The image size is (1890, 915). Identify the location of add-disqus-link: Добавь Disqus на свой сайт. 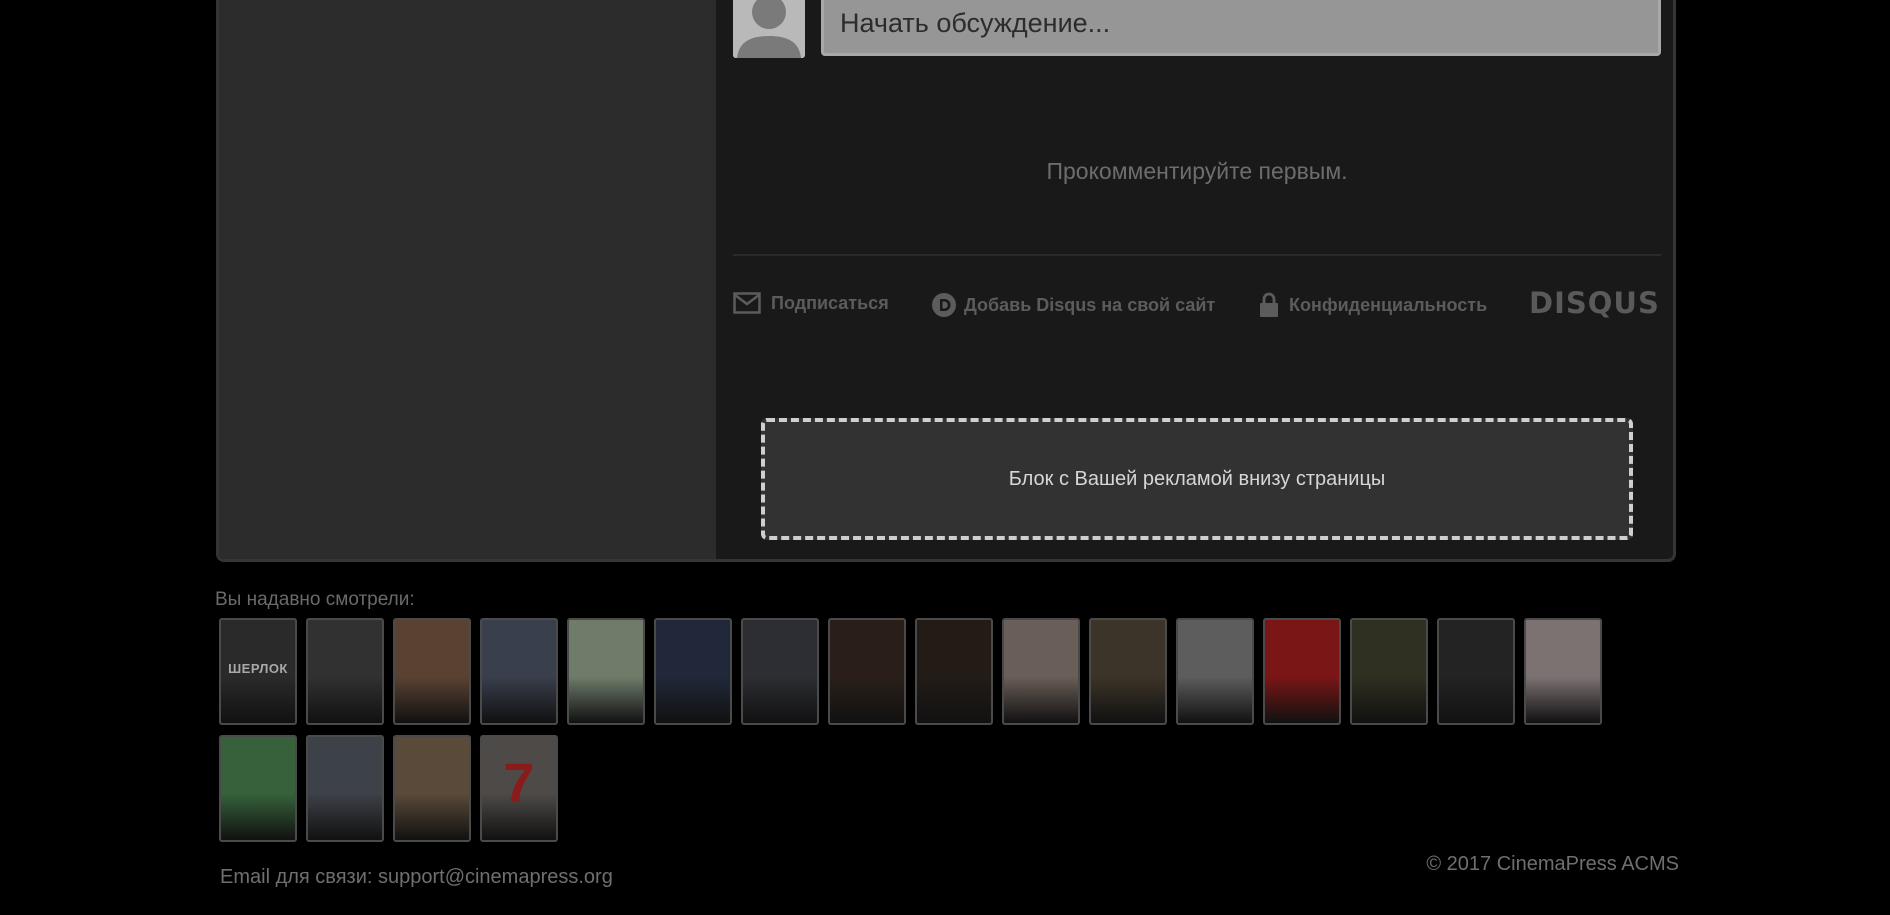
(1073, 305).